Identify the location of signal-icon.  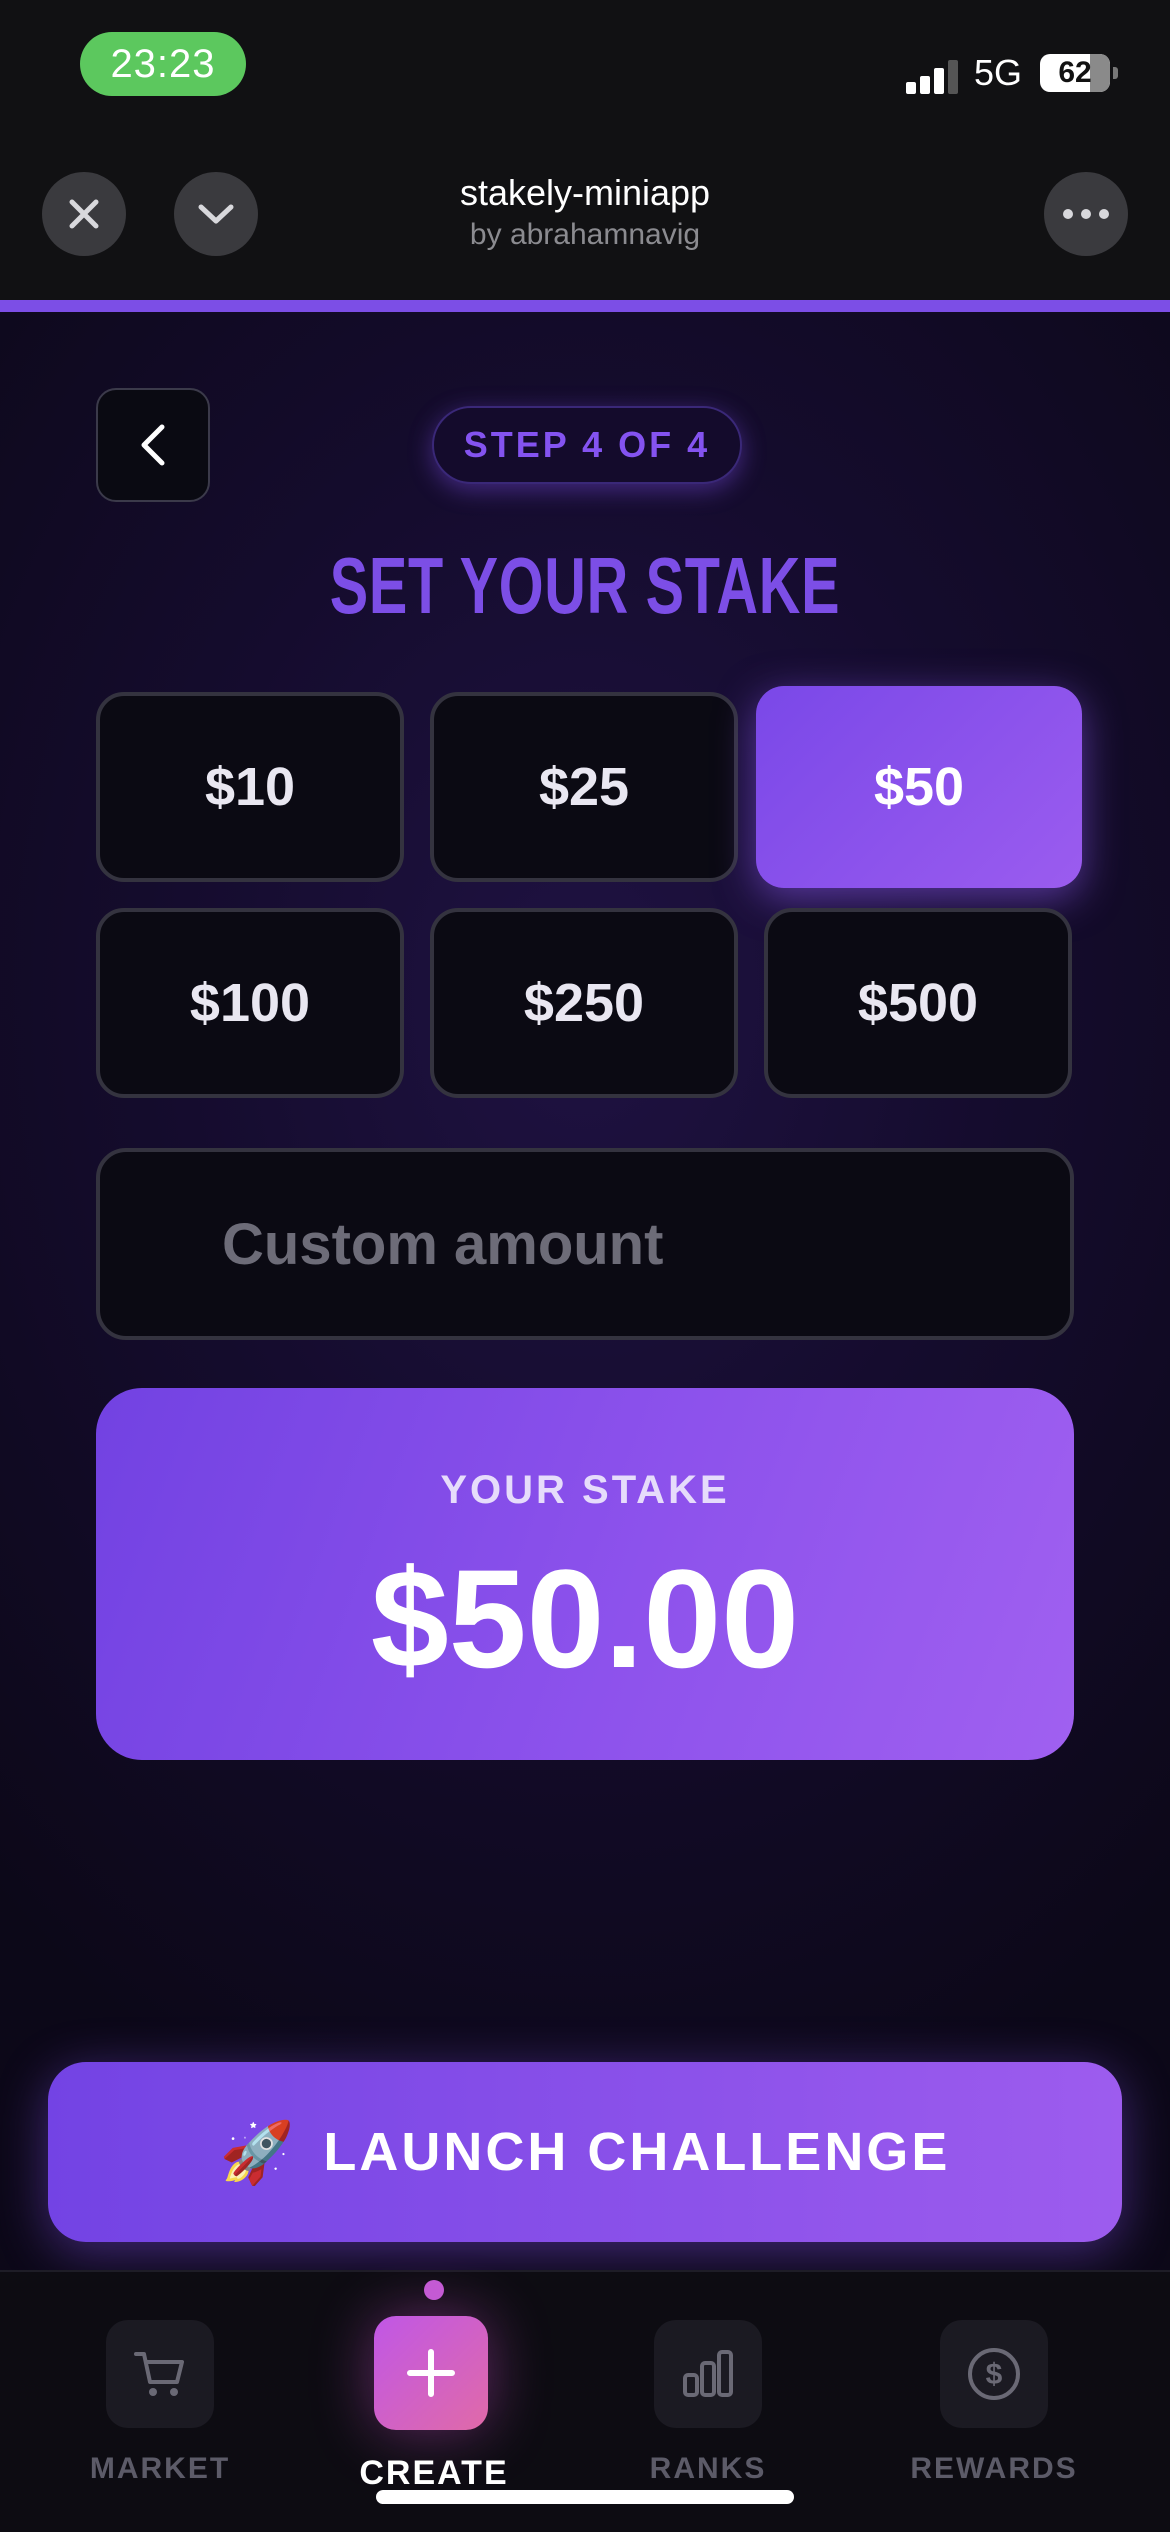
(933, 75).